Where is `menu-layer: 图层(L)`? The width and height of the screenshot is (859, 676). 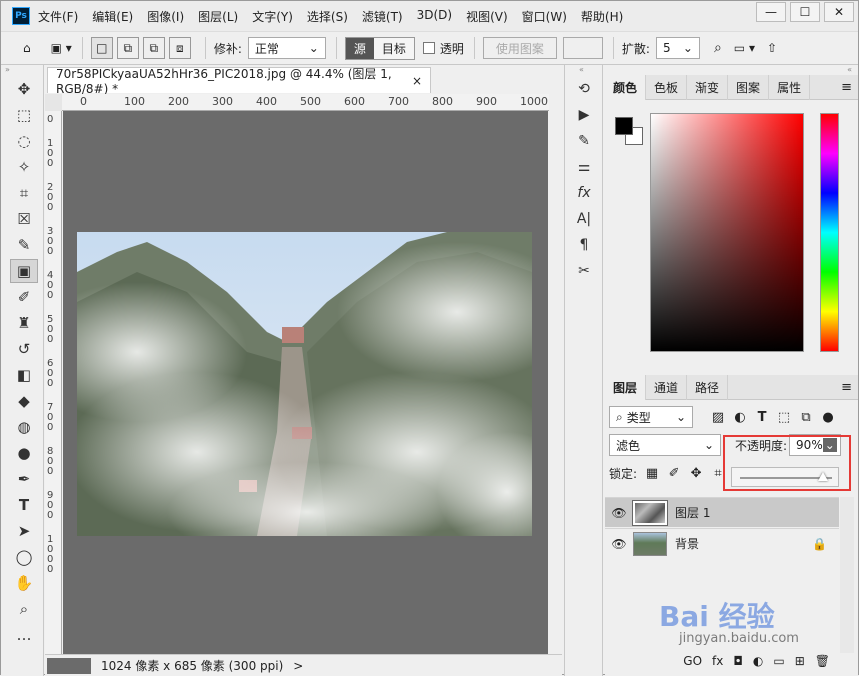 menu-layer: 图层(L) is located at coordinates (218, 16).